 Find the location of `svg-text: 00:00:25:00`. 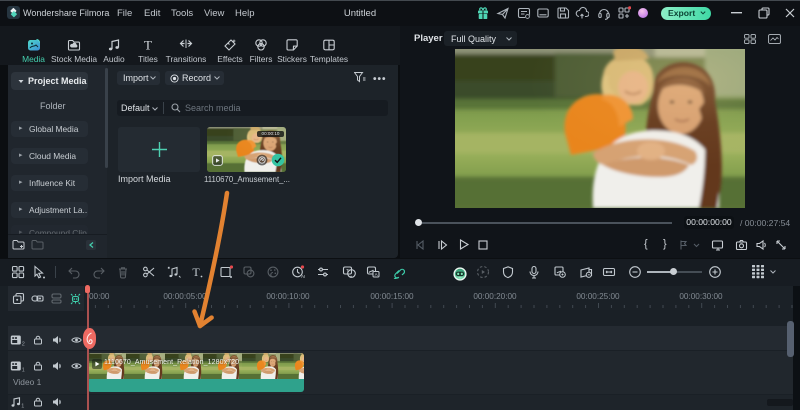

svg-text: 00:00:25:00 is located at coordinates (598, 296).